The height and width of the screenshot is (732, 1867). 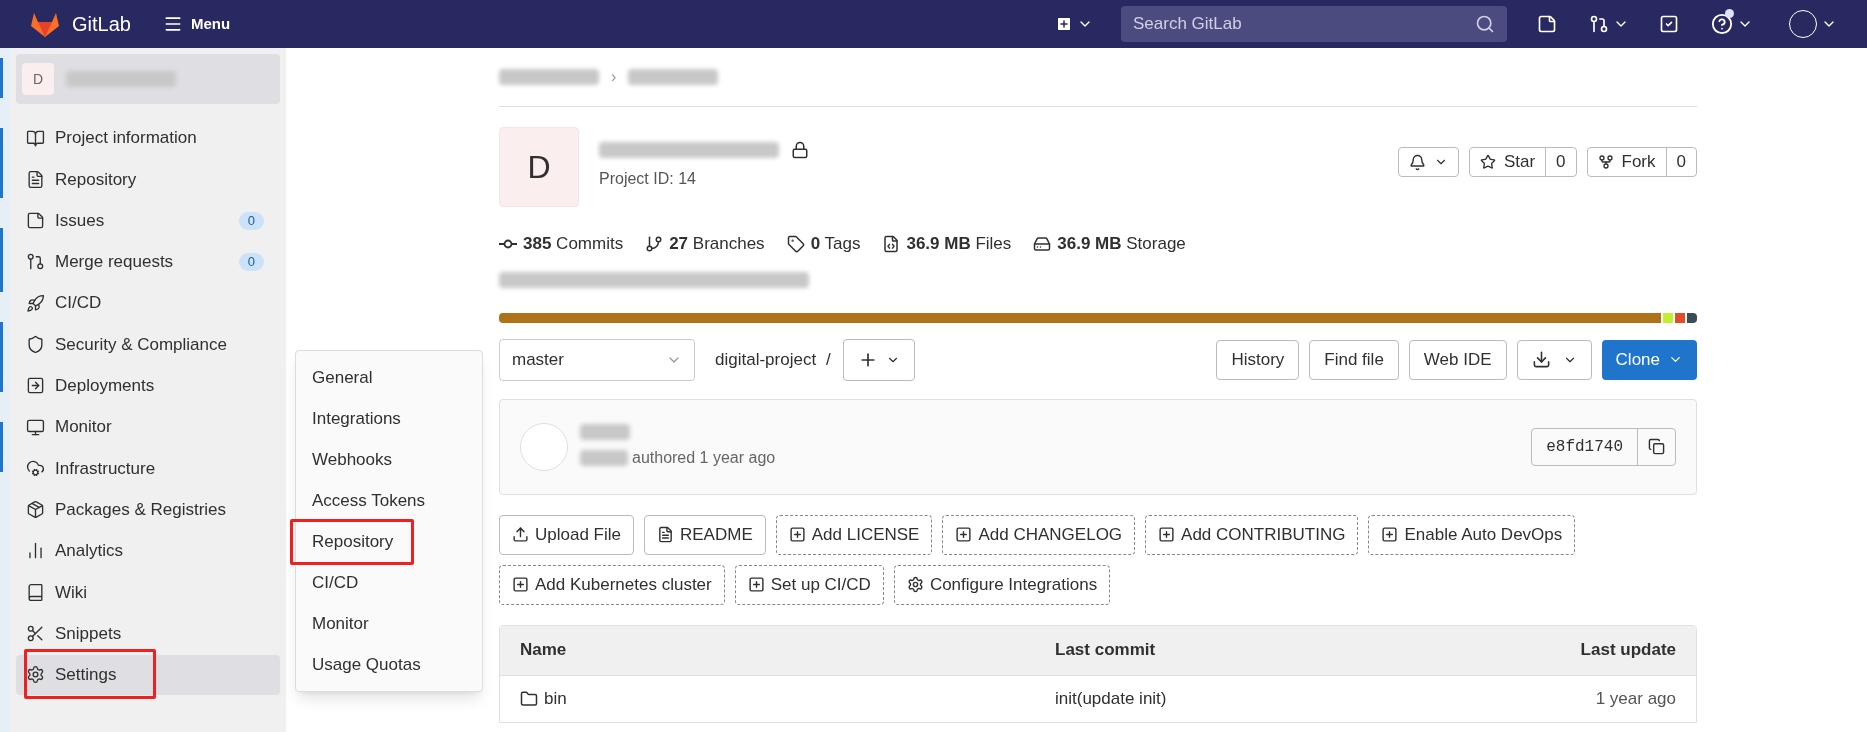 What do you see at coordinates (1680, 162) in the screenshot?
I see `fork-count: 0` at bounding box center [1680, 162].